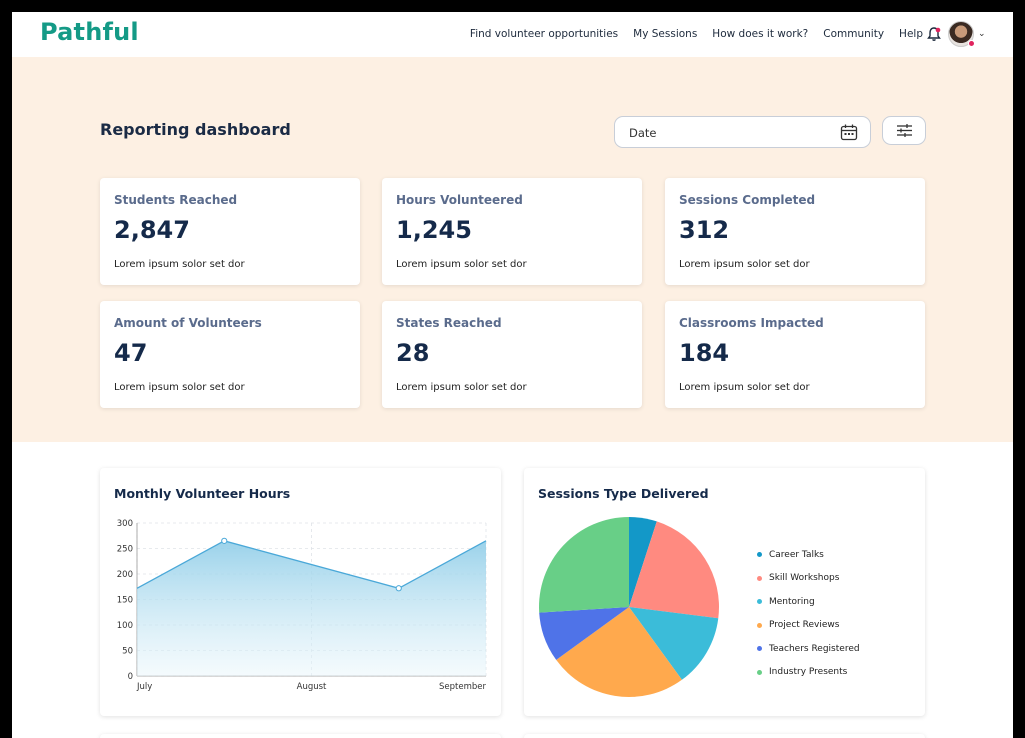 Image resolution: width=1025 pixels, height=738 pixels. Describe the element at coordinates (312, 687) in the screenshot. I see `x-tick-label: August` at that location.